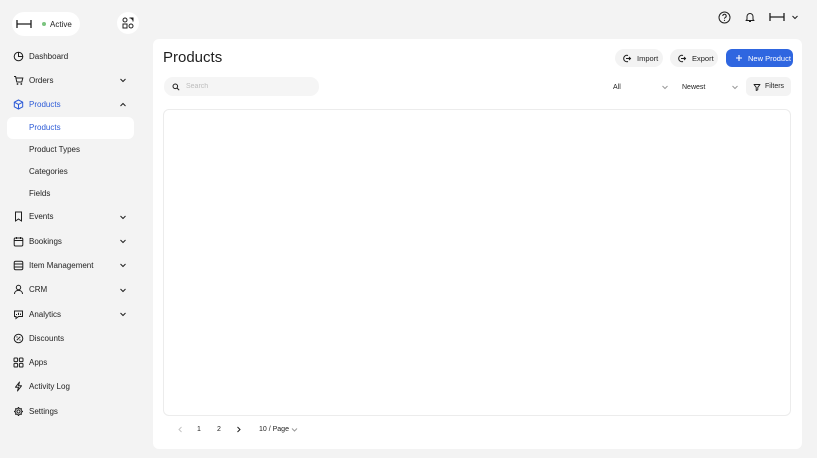 Image resolution: width=817 pixels, height=458 pixels. I want to click on sidebar-item-label: Products, so click(45, 105).